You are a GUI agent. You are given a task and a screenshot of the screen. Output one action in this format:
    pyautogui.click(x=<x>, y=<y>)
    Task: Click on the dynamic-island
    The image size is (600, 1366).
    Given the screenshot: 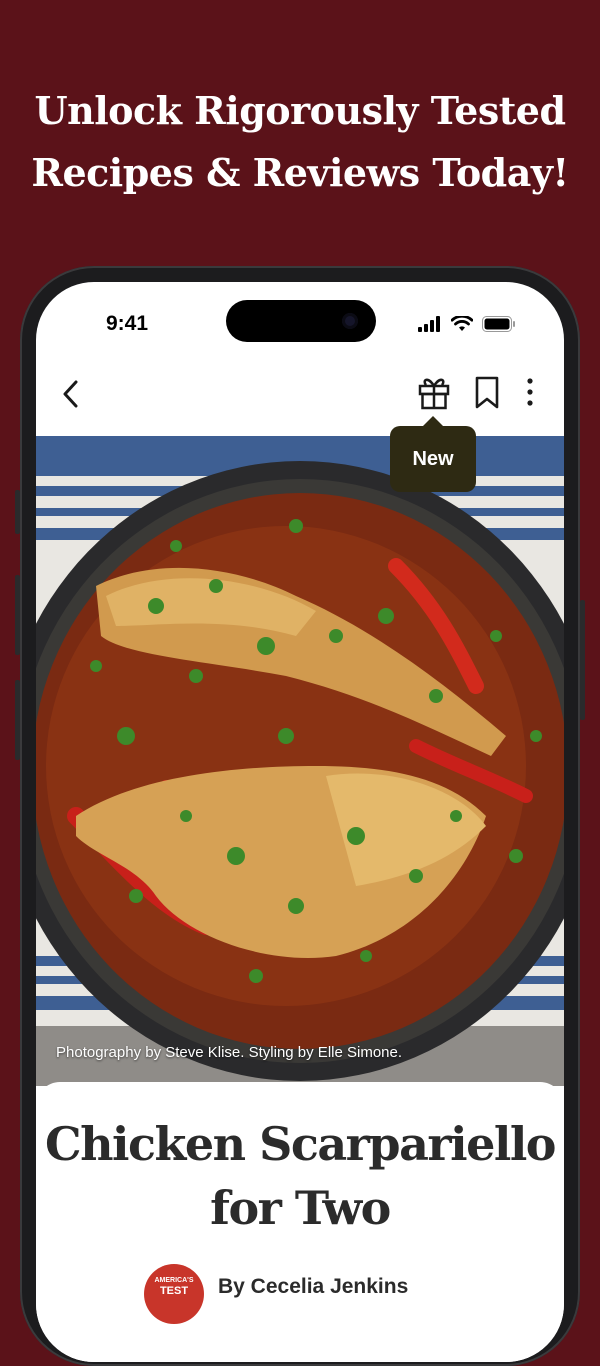 What is the action you would take?
    pyautogui.click(x=301, y=321)
    